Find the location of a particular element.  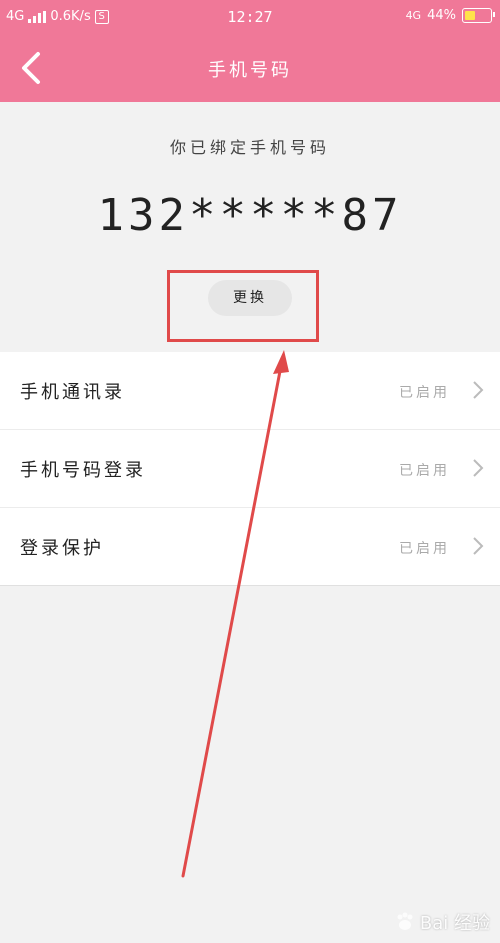

watermark: Bai 经验 is located at coordinates (442, 922).